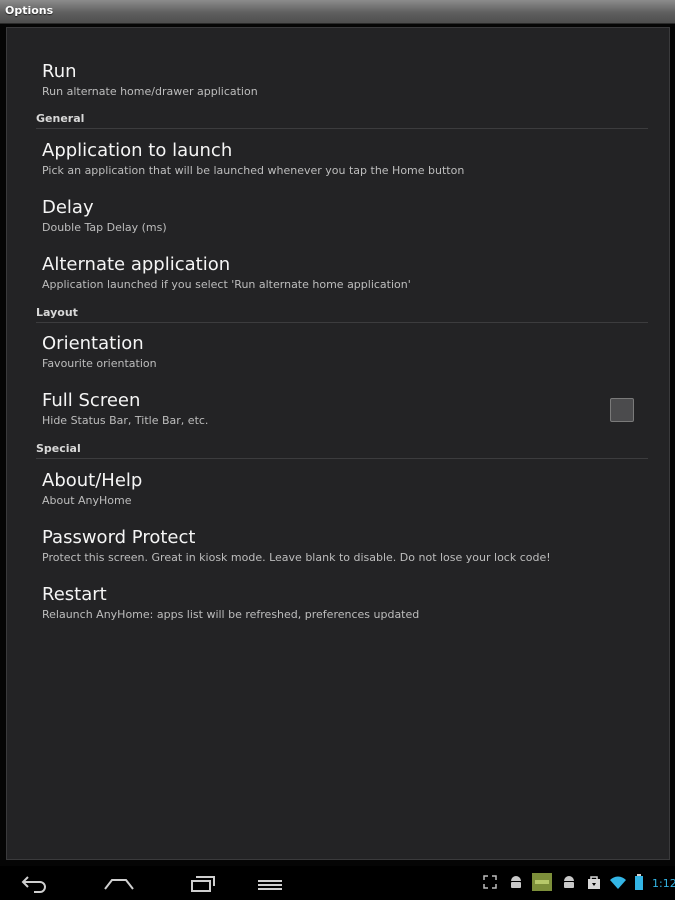  Describe the element at coordinates (119, 537) in the screenshot. I see `pref-title: Password Protect` at that location.